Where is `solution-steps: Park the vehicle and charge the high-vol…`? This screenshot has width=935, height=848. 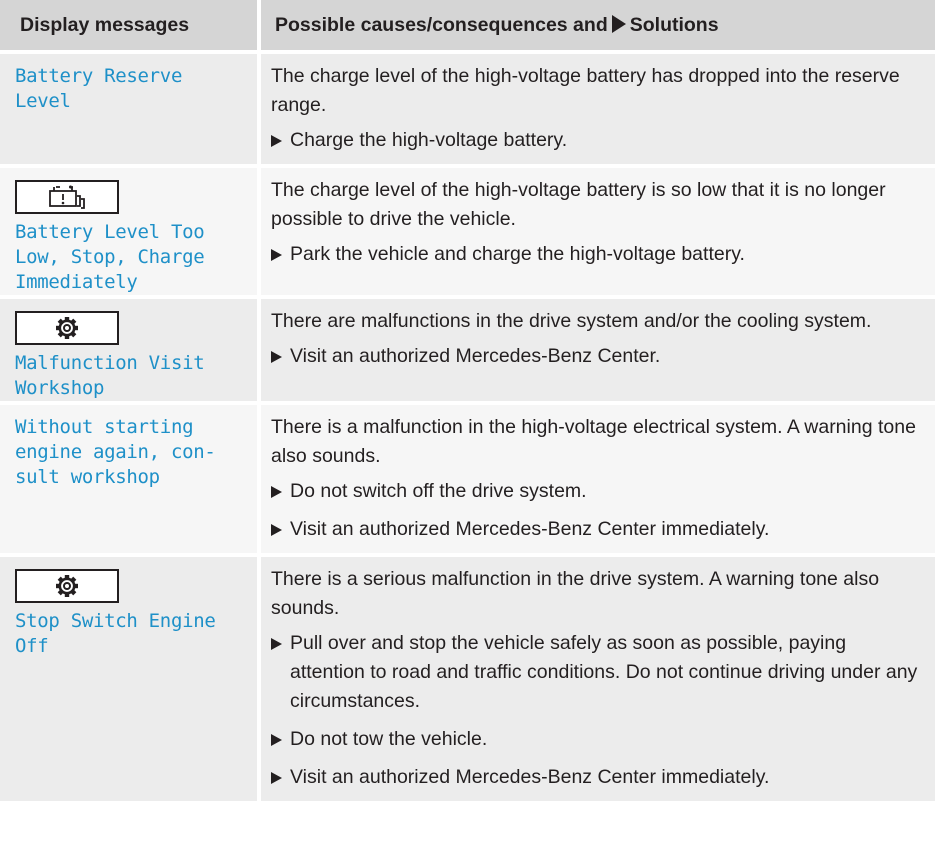 solution-steps: Park the vehicle and charge the high-vol… is located at coordinates (598, 254).